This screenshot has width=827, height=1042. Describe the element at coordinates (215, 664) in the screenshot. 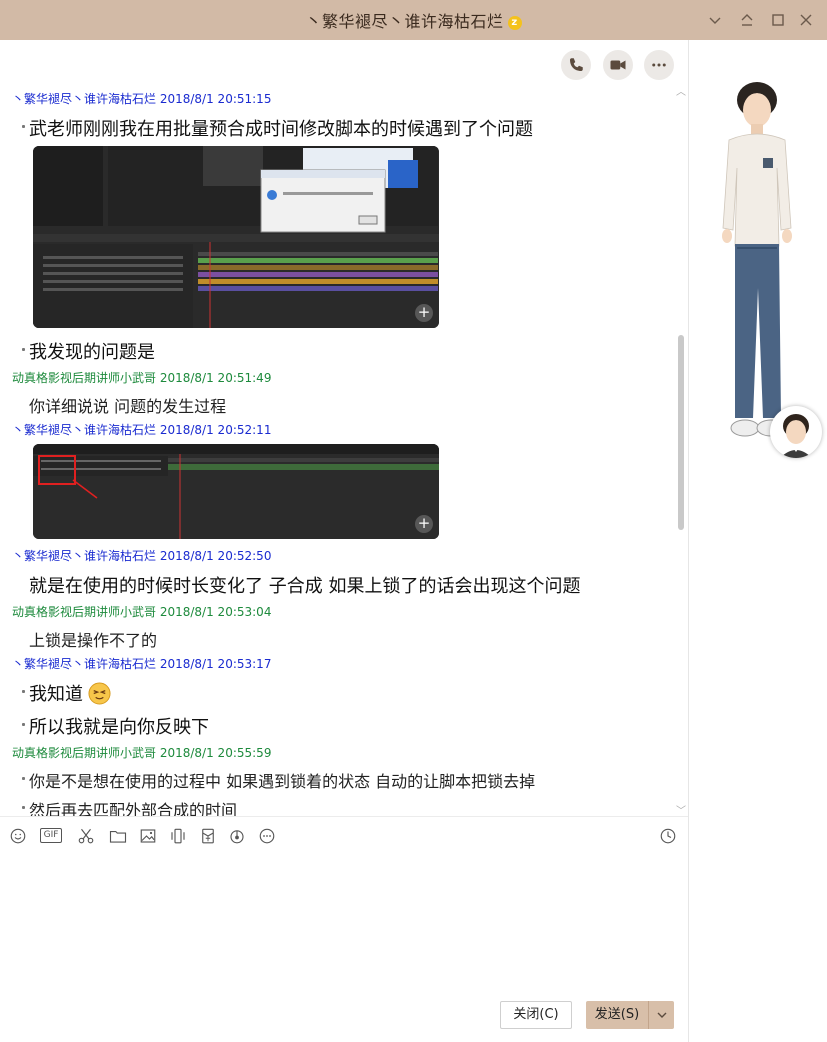

I see `timestamp: 2018/8/1 20:53:17` at that location.